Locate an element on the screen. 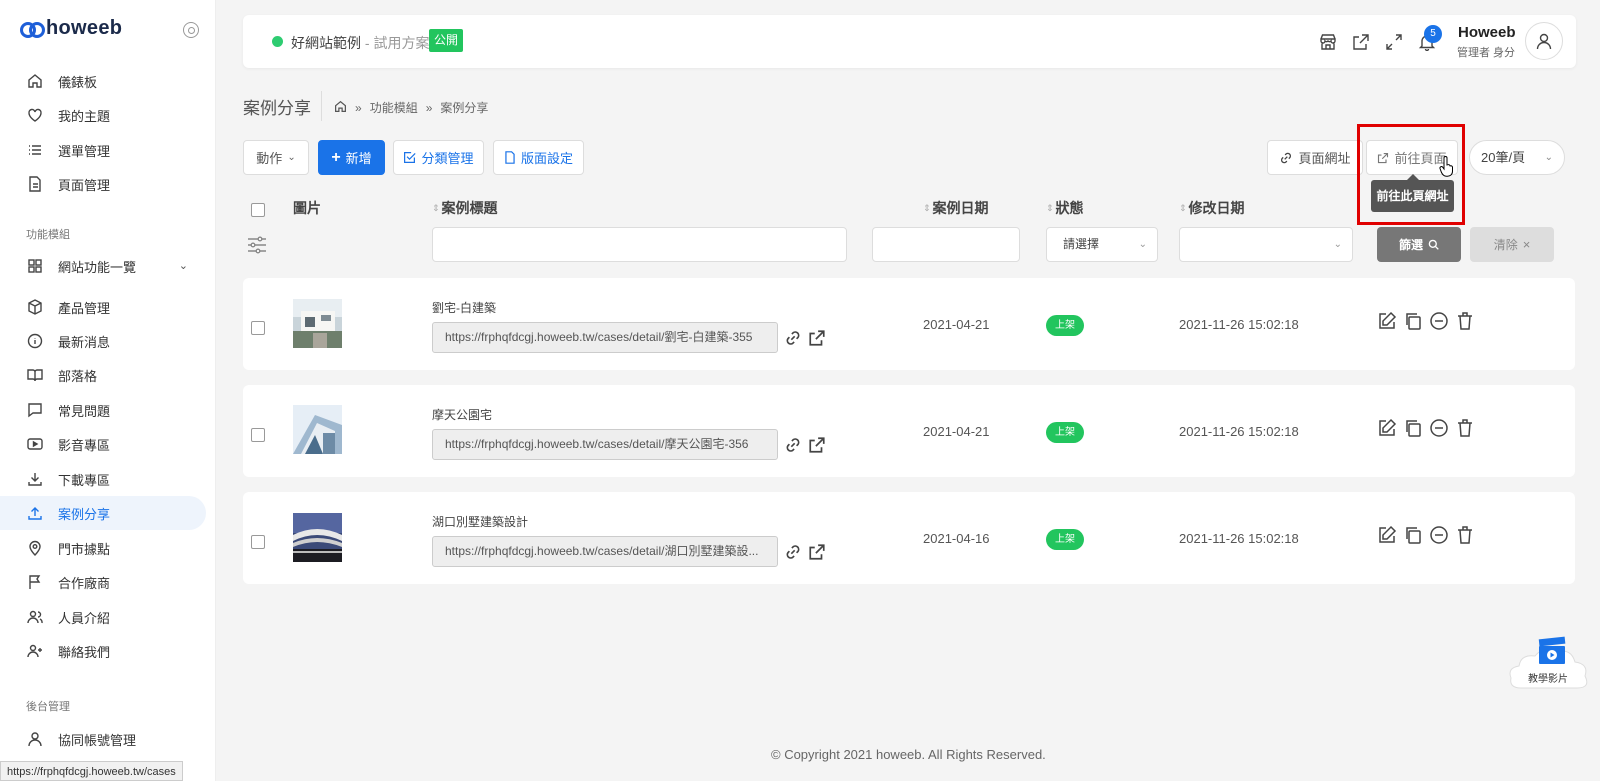  public-badge: 公開 is located at coordinates (446, 40).